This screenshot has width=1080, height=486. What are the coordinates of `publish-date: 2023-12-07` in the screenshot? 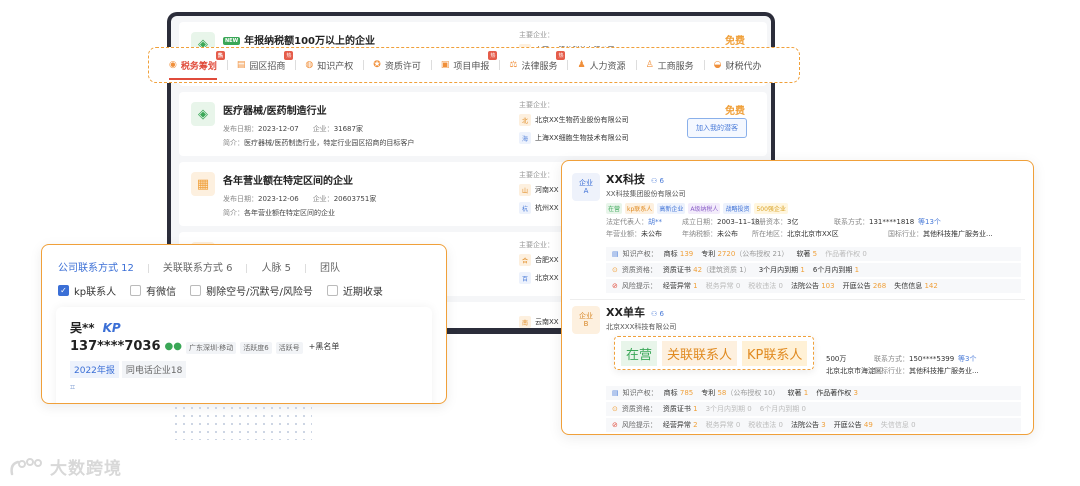 It's located at (278, 129).